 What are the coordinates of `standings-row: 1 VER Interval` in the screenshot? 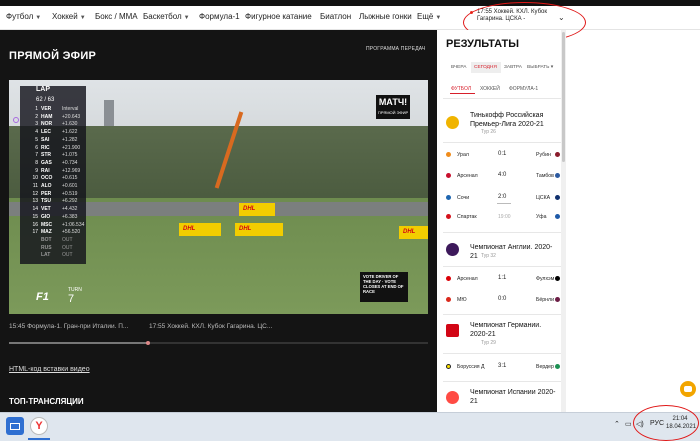 It's located at (57, 109).